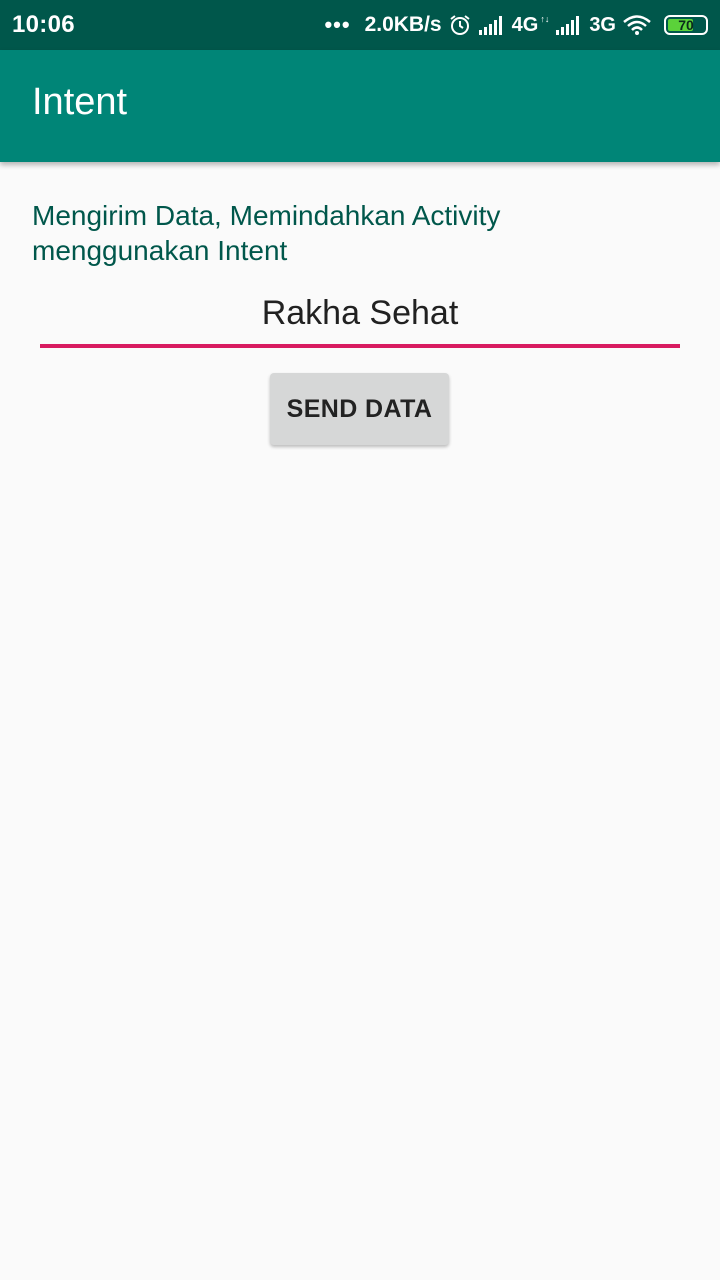 The height and width of the screenshot is (1280, 720). Describe the element at coordinates (525, 24) in the screenshot. I see `network-type-1: 4G` at that location.